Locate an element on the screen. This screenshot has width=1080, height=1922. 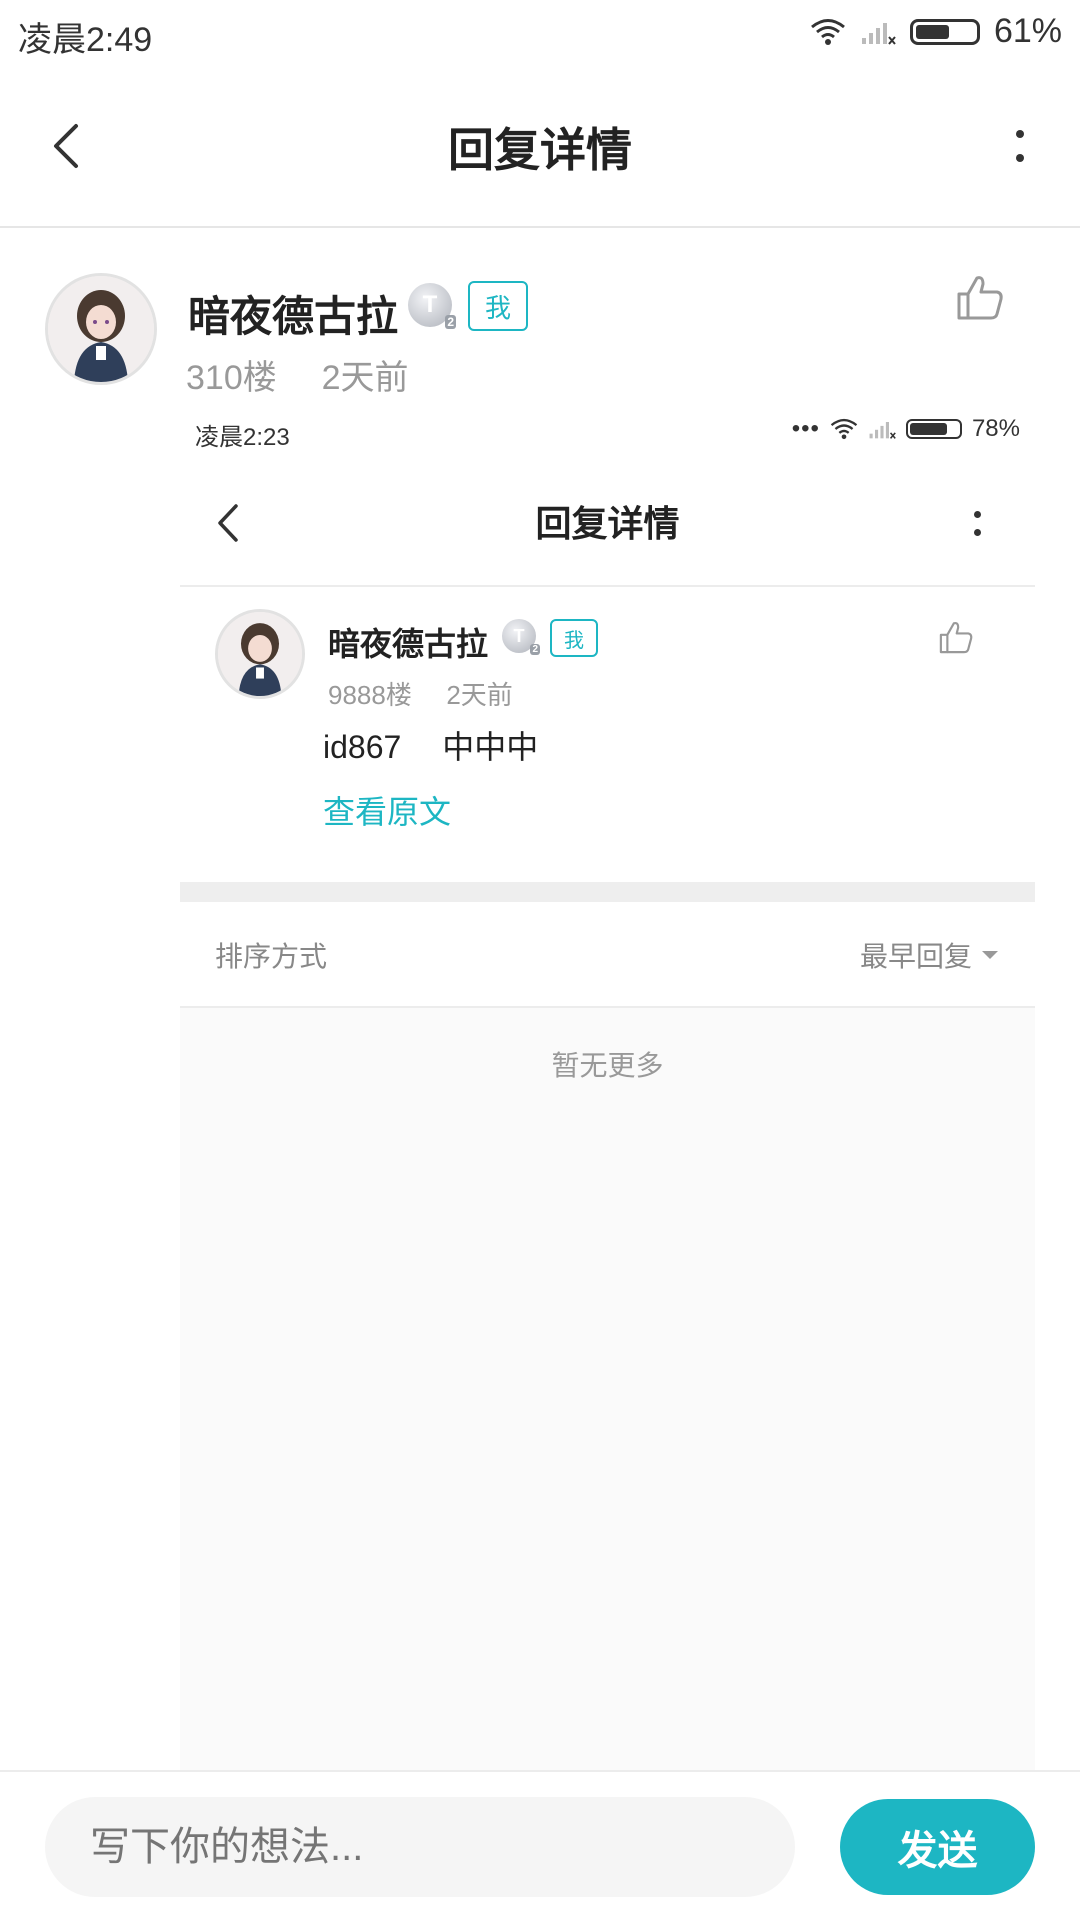
battery-level-fill is located at coordinates (932, 31).